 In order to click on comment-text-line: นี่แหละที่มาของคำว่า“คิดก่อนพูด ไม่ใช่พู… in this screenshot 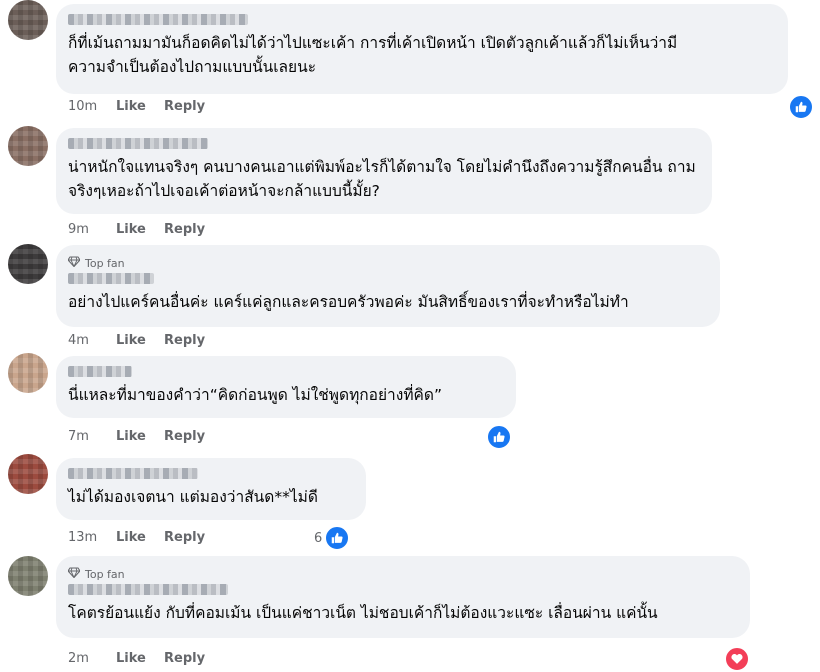, I will do `click(255, 395)`.